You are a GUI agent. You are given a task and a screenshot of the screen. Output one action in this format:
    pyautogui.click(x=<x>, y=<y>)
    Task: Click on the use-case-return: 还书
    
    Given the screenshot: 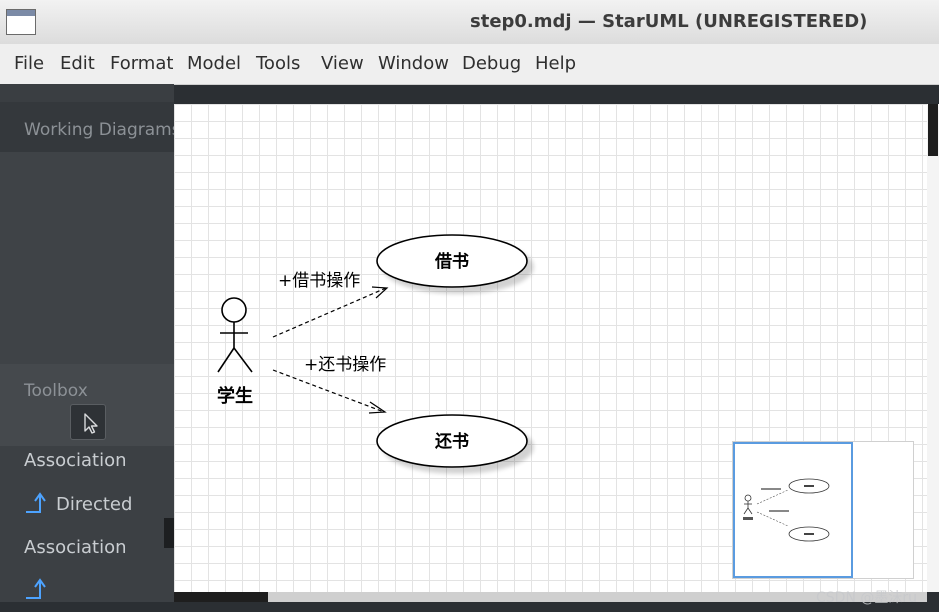 What is the action you would take?
    pyautogui.click(x=452, y=441)
    